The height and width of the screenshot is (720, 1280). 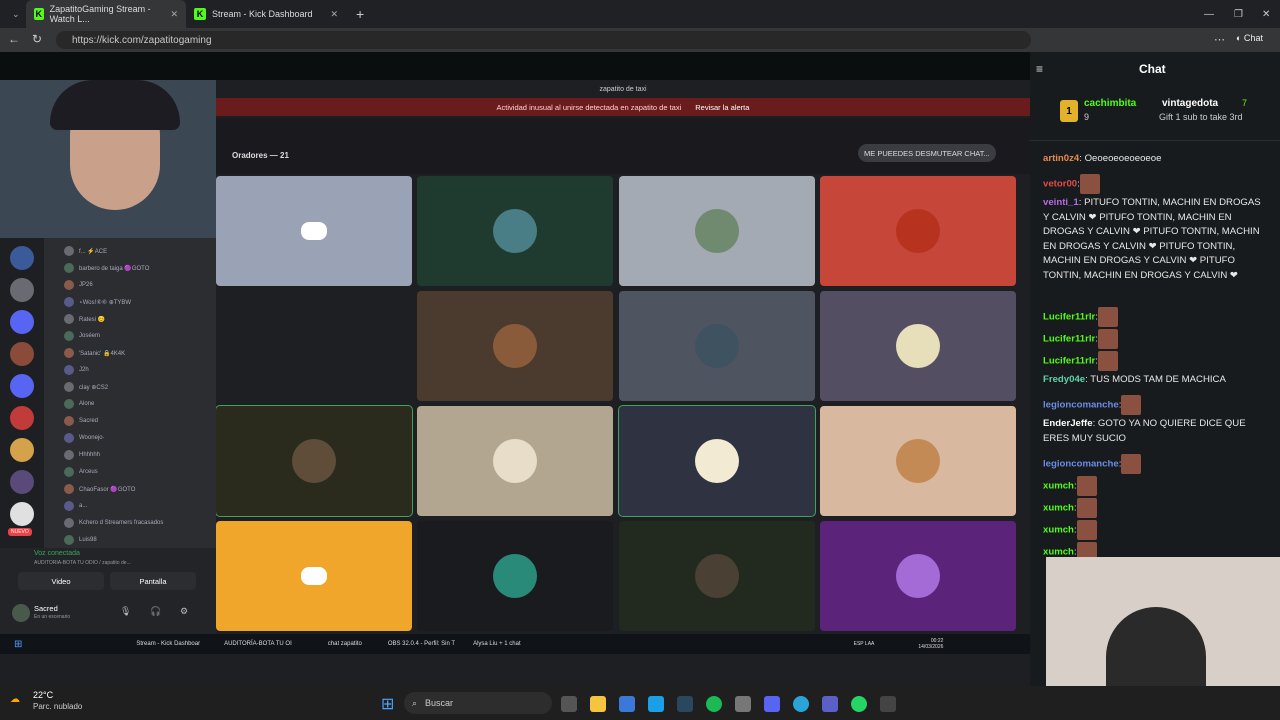 What do you see at coordinates (258, 644) in the screenshot?
I see `taskbar-item: AUDITORÍA-BOTA TU OI` at bounding box center [258, 644].